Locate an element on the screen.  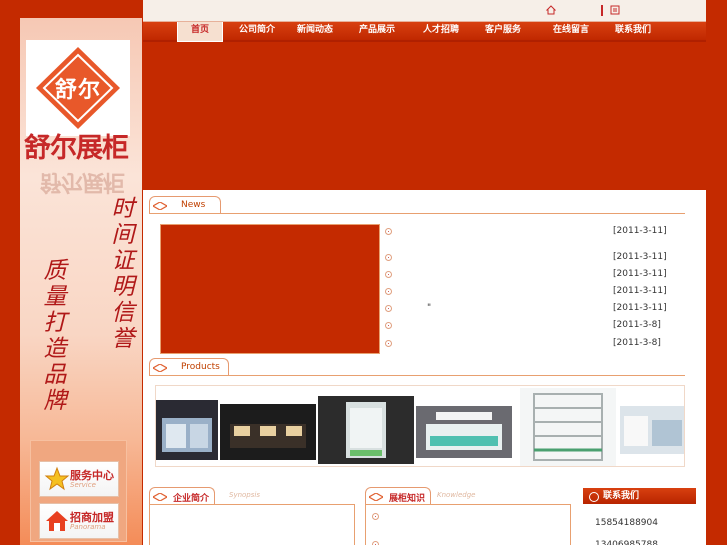
logo-text: 舒尔 is located at coordinates (77, 90).